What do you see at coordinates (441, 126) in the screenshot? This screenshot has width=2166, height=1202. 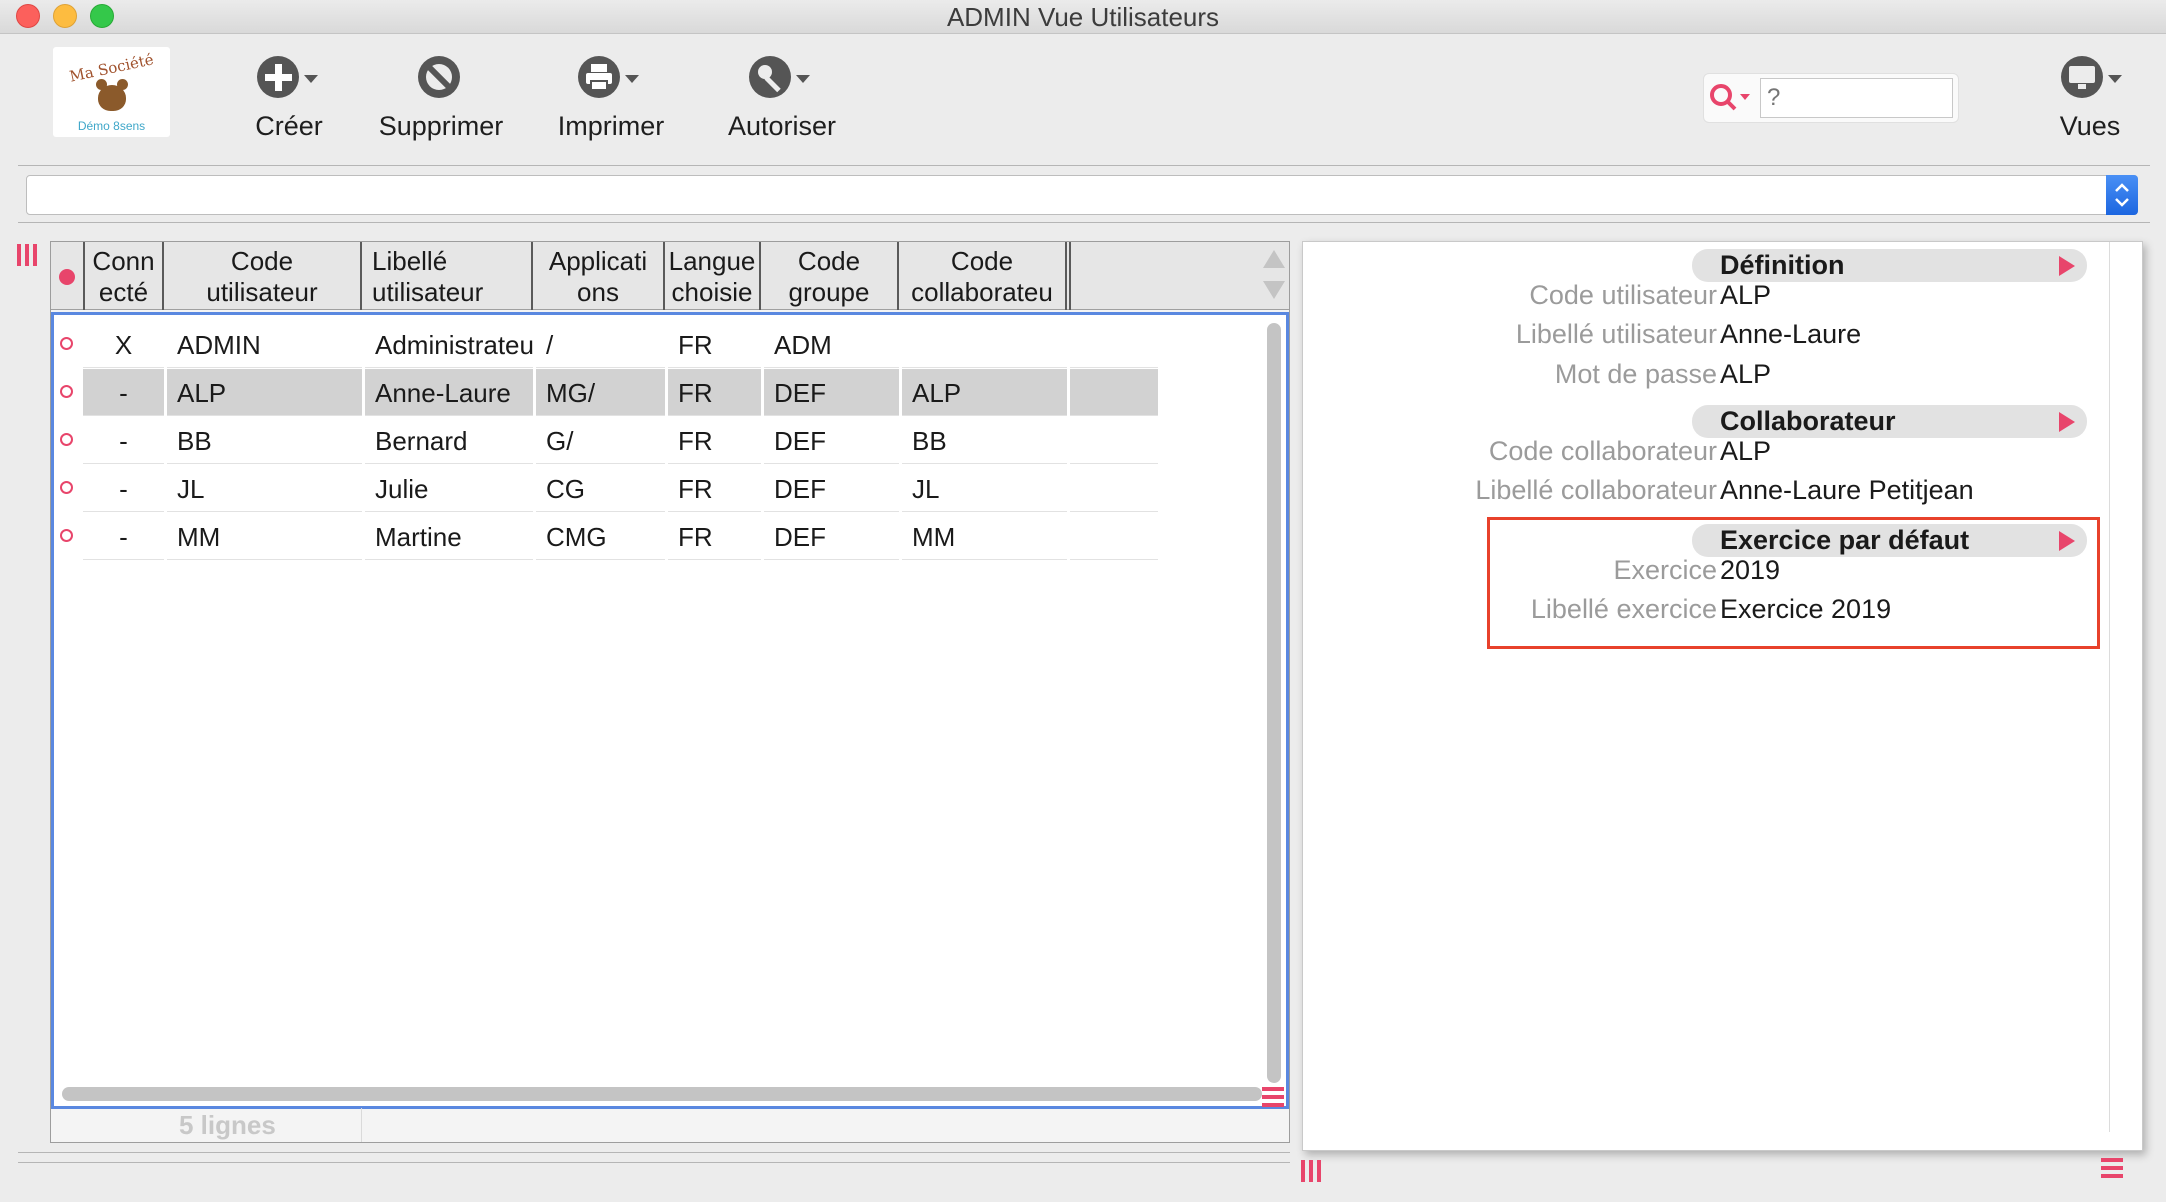 I see `delete-label: Supprimer` at bounding box center [441, 126].